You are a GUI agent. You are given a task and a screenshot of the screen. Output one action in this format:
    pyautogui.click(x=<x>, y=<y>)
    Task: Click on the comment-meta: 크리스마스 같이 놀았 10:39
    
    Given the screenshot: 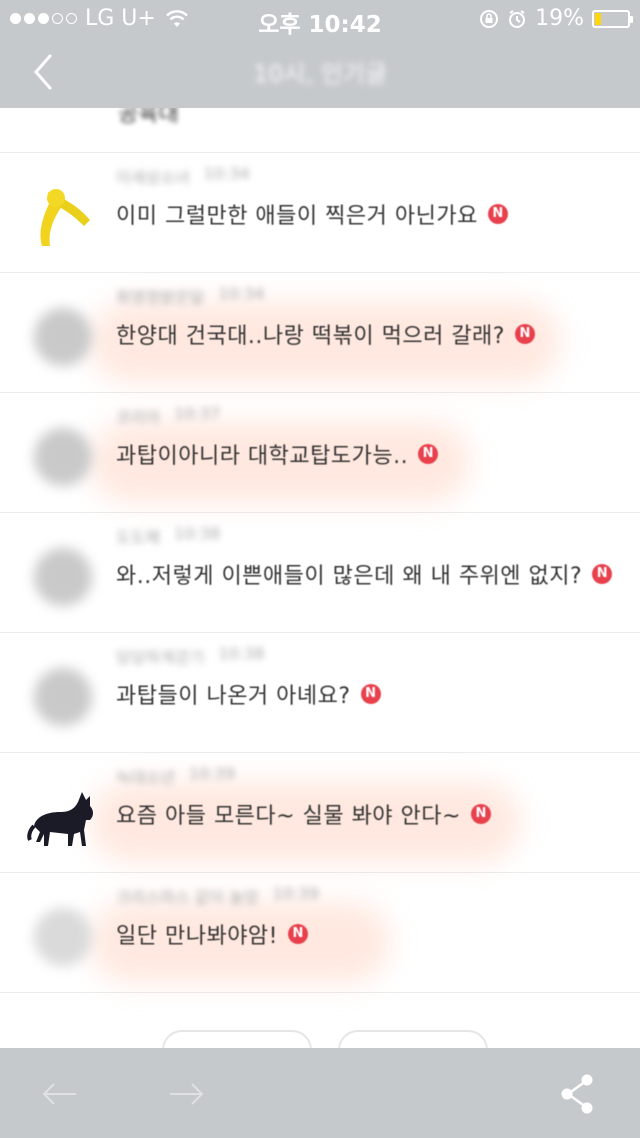 What is the action you would take?
    pyautogui.click(x=217, y=896)
    